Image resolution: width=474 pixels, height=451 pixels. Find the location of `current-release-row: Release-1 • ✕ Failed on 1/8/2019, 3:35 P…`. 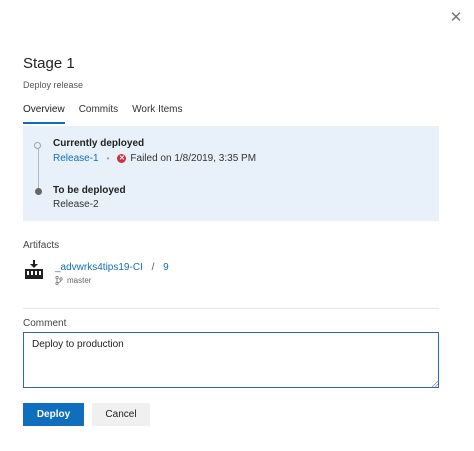

current-release-row: Release-1 • ✕ Failed on 1/8/2019, 3:35 P… is located at coordinates (154, 158).